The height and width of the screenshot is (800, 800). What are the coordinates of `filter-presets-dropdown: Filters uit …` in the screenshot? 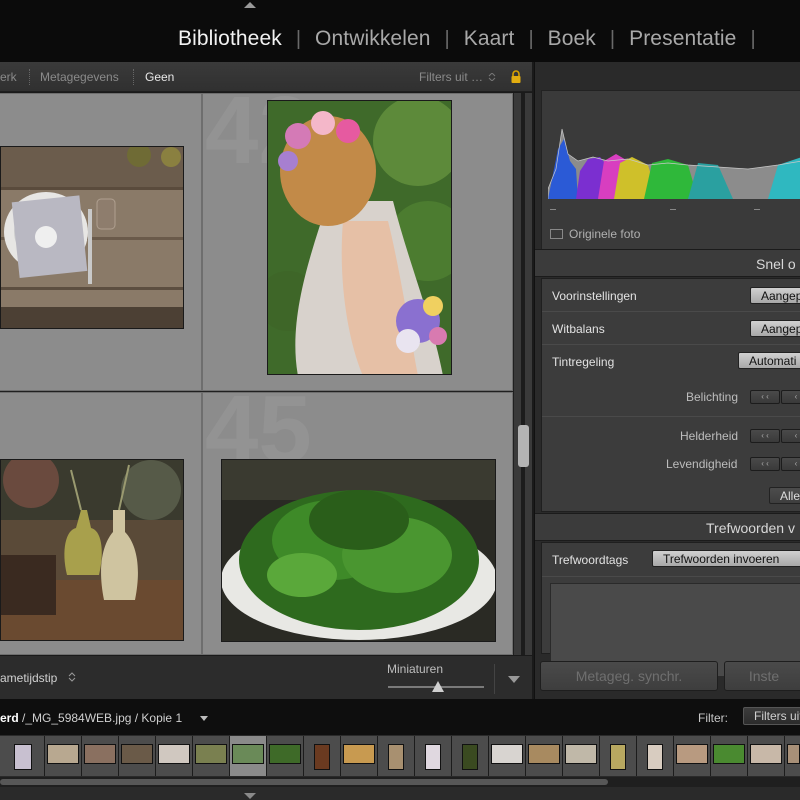 It's located at (451, 77).